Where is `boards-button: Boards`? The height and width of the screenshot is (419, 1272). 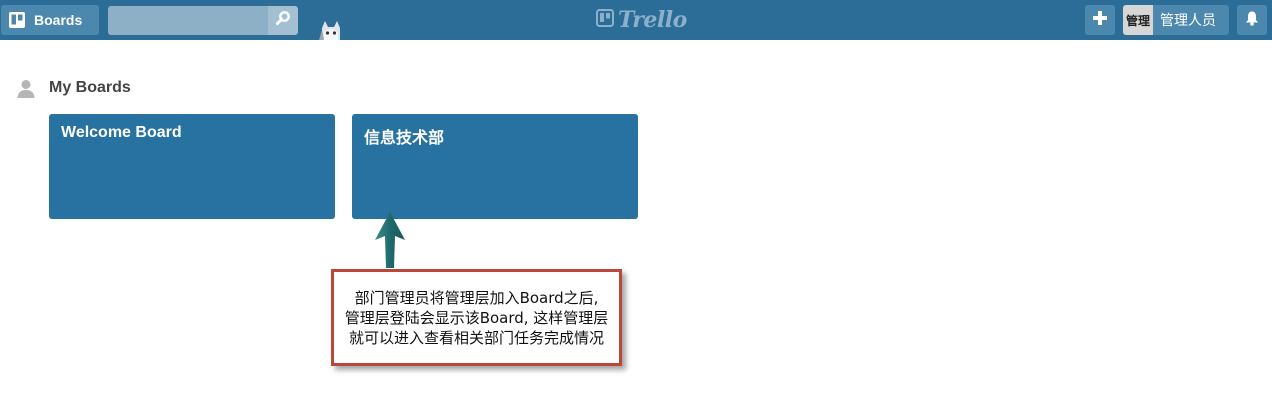
boards-button: Boards is located at coordinates (50, 20).